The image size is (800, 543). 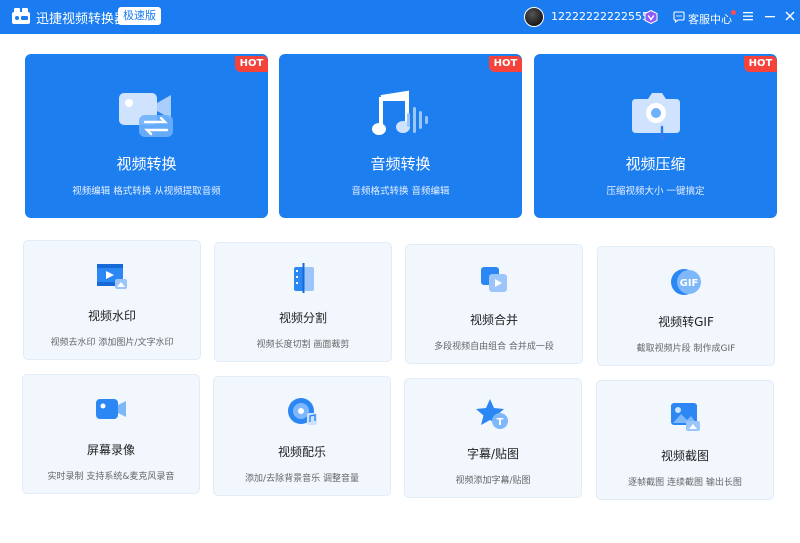 What do you see at coordinates (770, 16) in the screenshot?
I see `minimize-icon` at bounding box center [770, 16].